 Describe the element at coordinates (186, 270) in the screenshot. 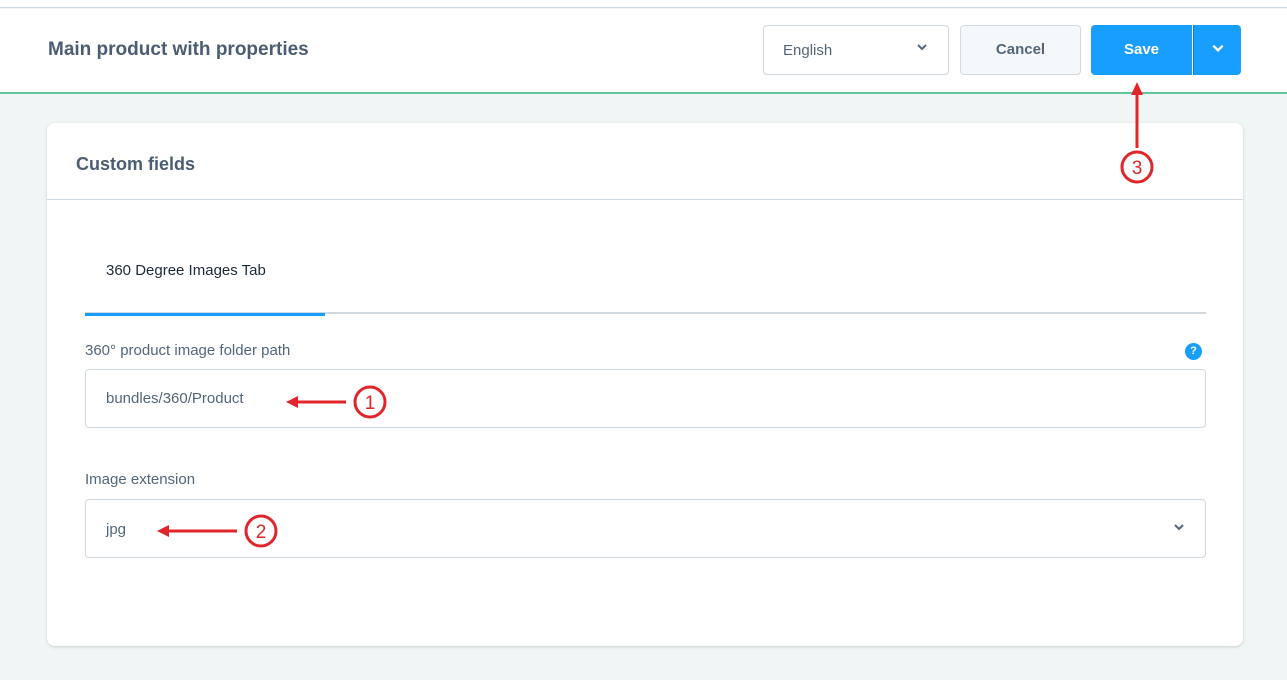

I see `tab-label: 360 Degree Images Tab` at that location.